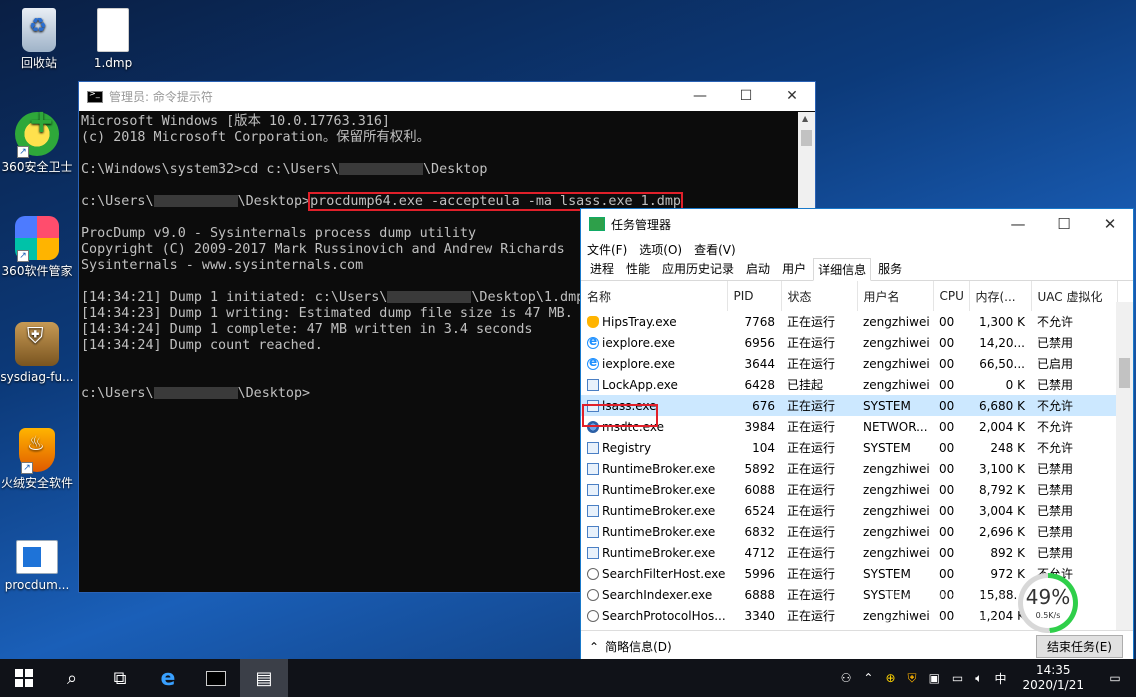 This screenshot has width=1136, height=697. What do you see at coordinates (794, 268) in the screenshot?
I see `tab-users: 用户` at bounding box center [794, 268].